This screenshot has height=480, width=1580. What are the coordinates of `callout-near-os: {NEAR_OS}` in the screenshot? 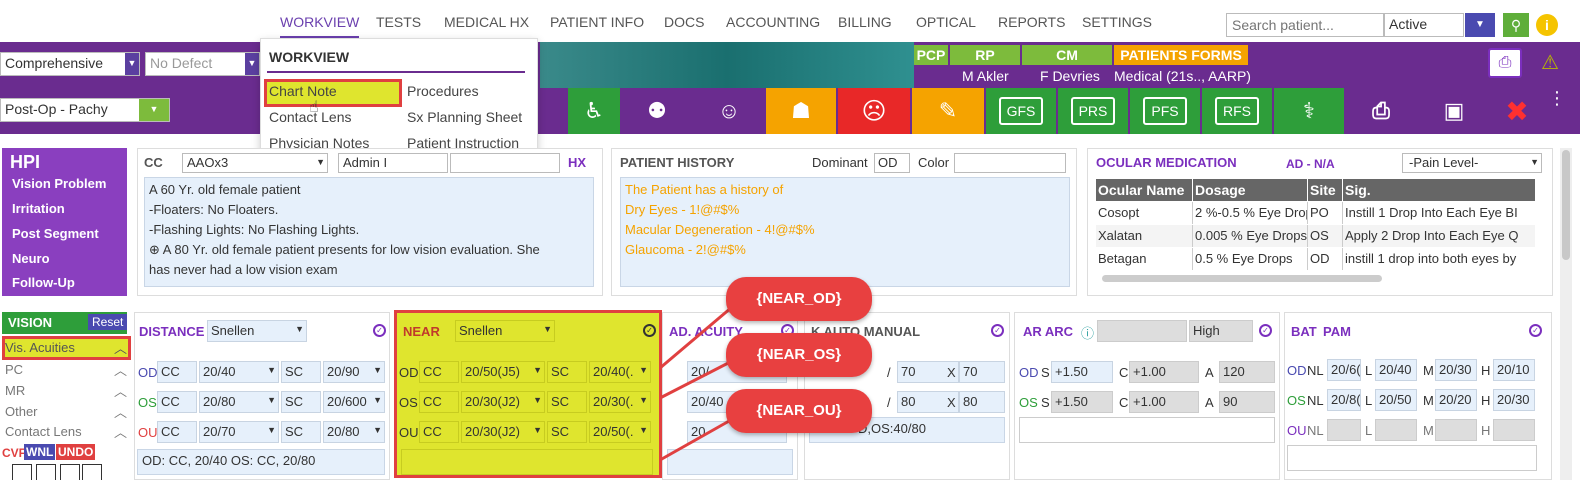 It's located at (799, 355).